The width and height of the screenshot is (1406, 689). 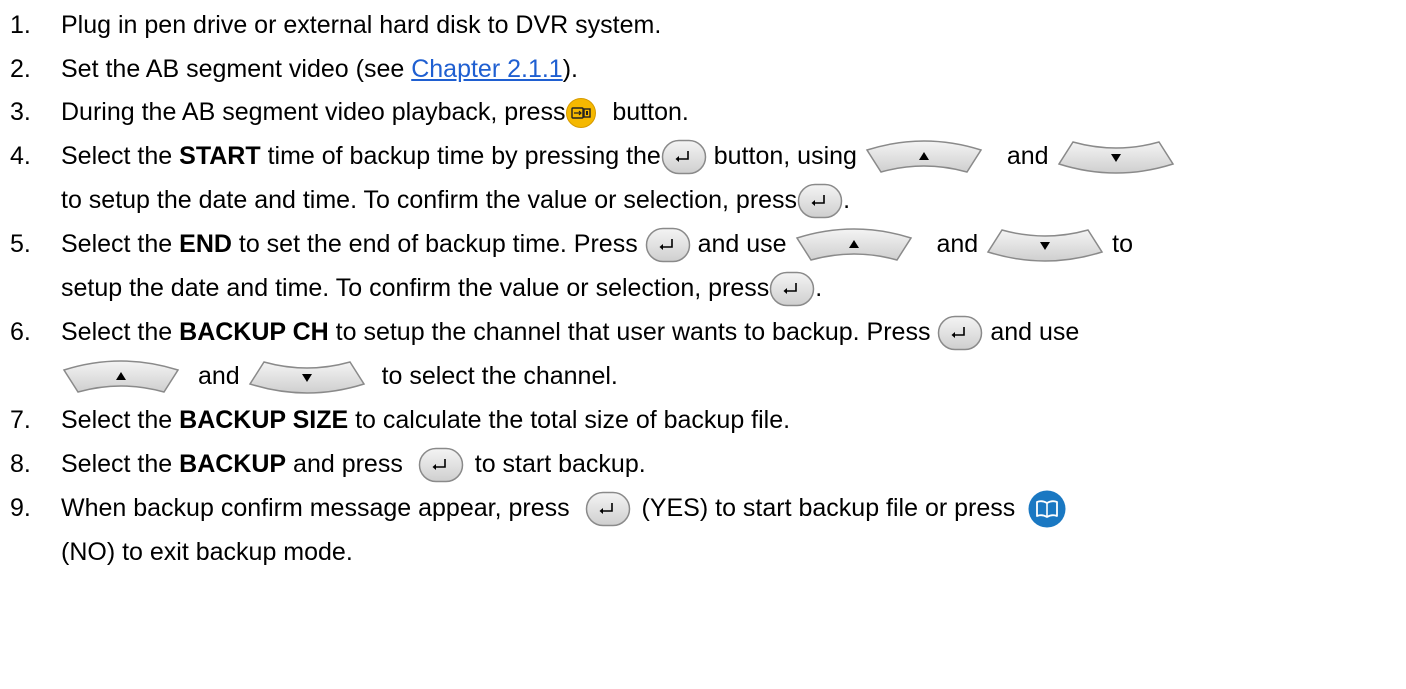 What do you see at coordinates (233, 464) in the screenshot?
I see `step-keyword: BACKUP` at bounding box center [233, 464].